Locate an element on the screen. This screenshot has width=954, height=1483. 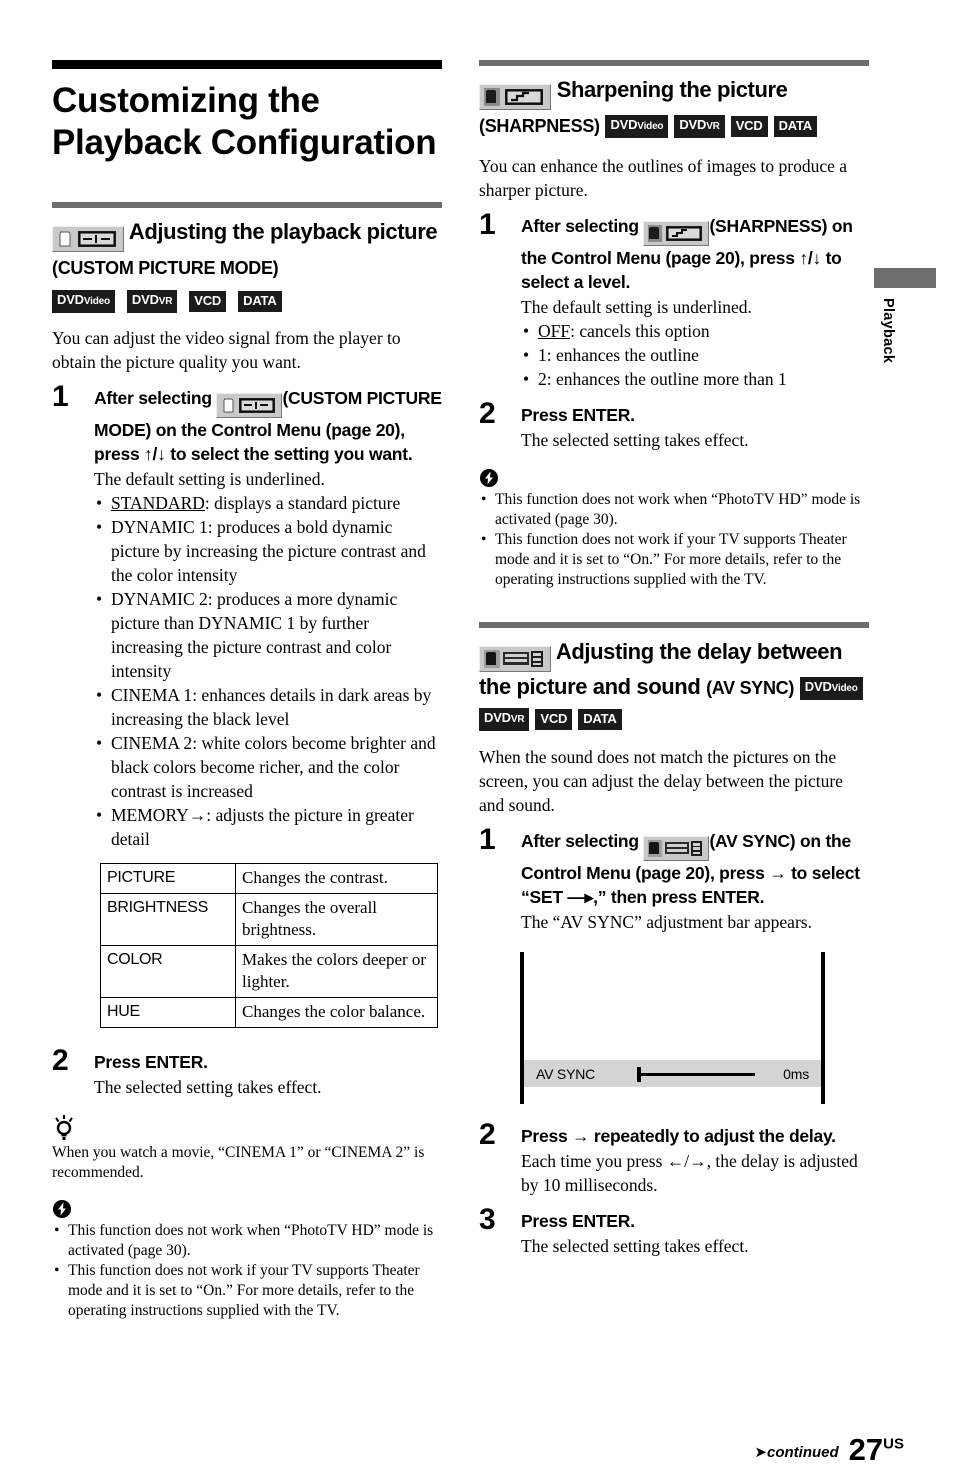
continued-label: ➤continued is located at coordinates (796, 1452).